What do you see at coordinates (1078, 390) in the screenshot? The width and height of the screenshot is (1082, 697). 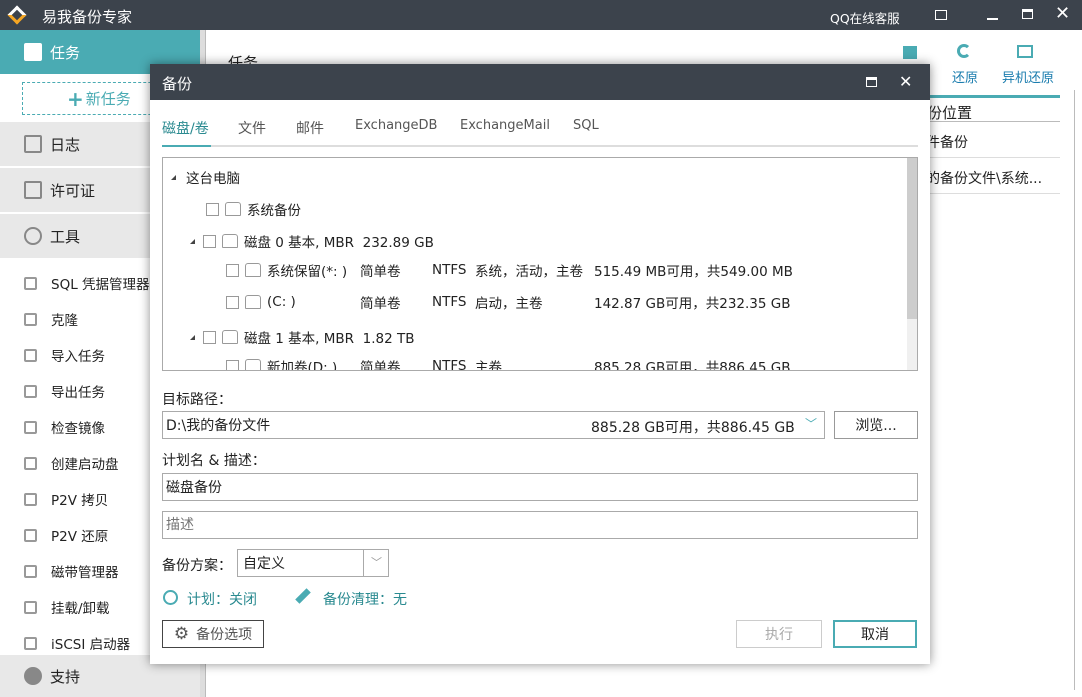 I see `scrollbar` at bounding box center [1078, 390].